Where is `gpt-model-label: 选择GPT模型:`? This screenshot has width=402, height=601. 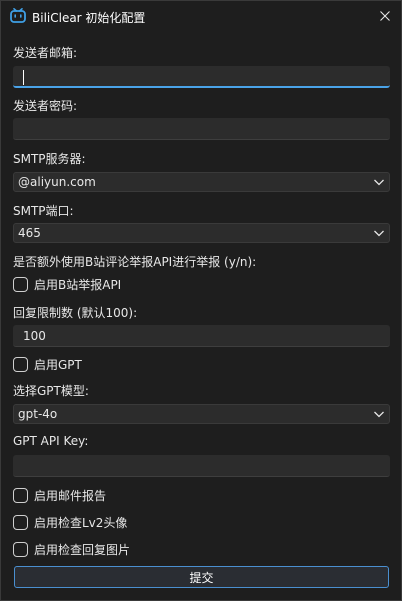
gpt-model-label: 选择GPT模型: is located at coordinates (51, 391).